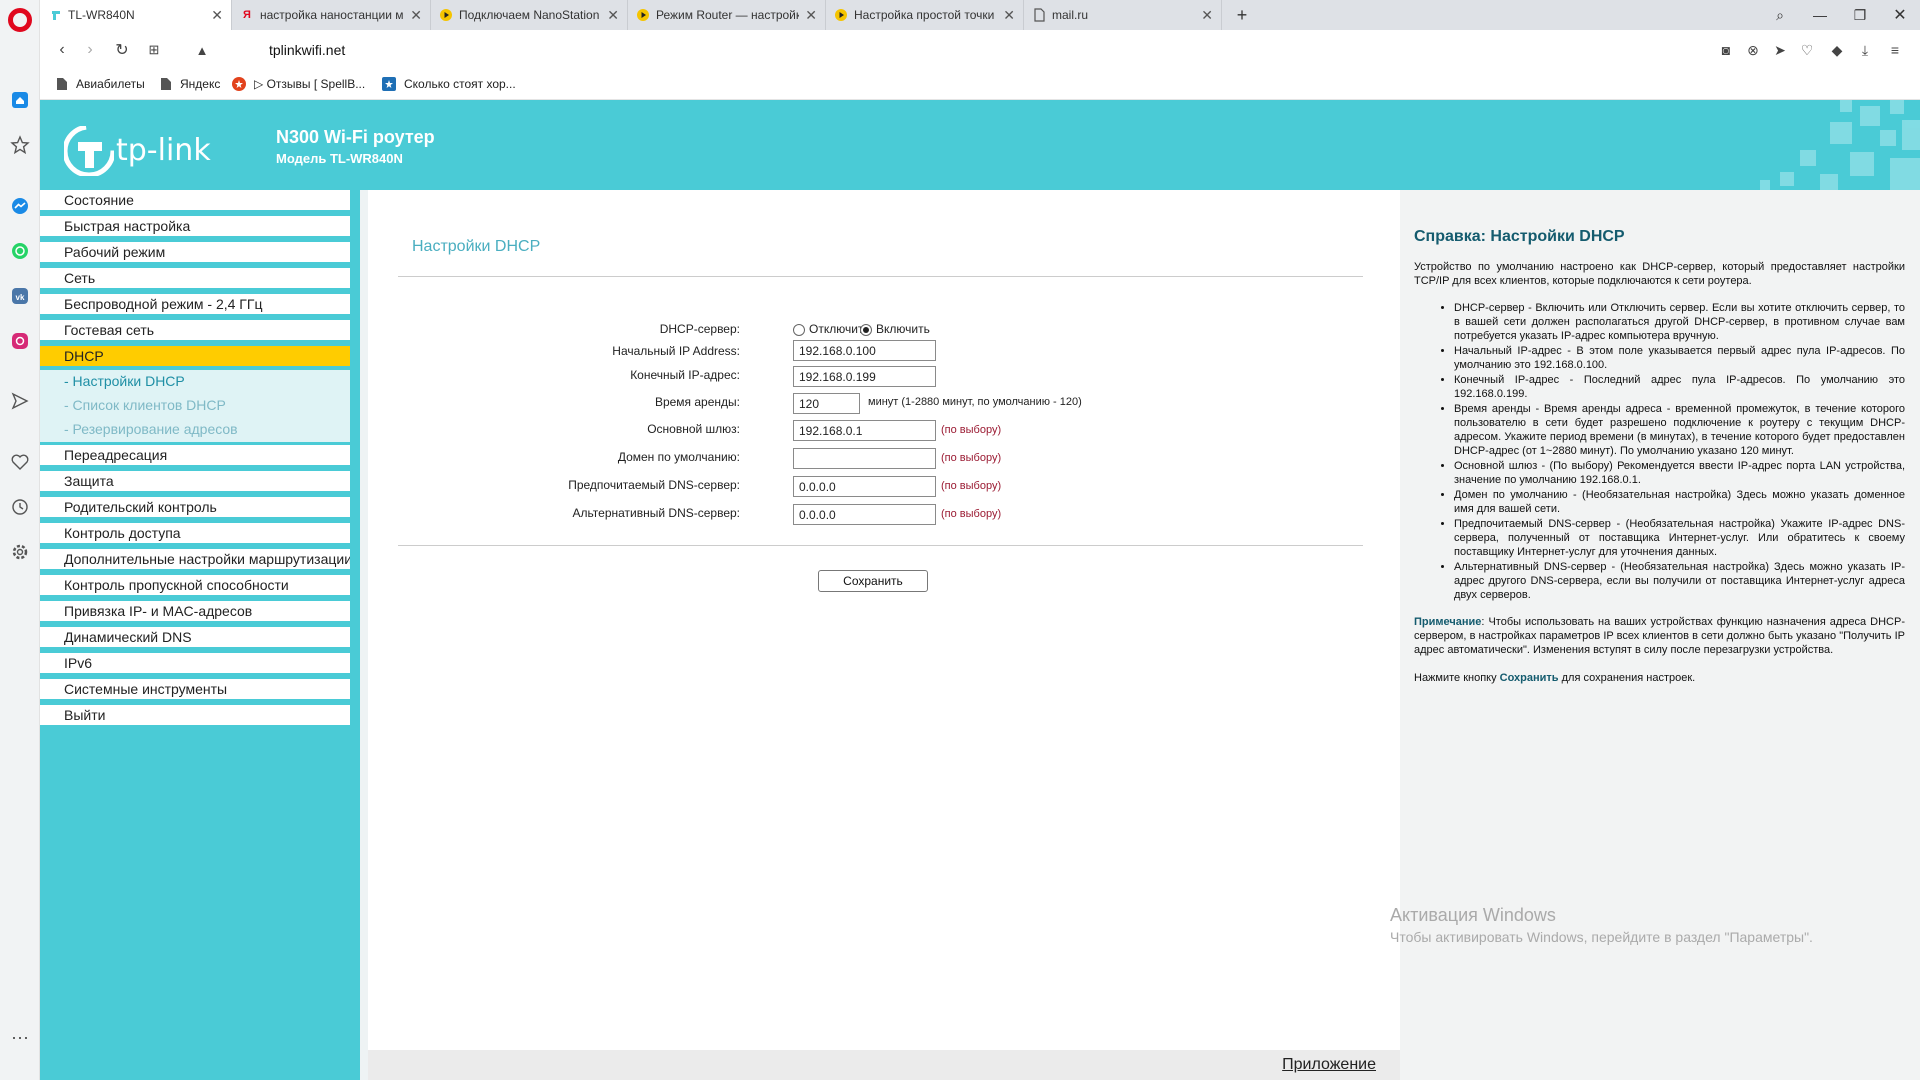 The image size is (1920, 1080). Describe the element at coordinates (122, 50) in the screenshot. I see `reload-icon: ↻` at that location.